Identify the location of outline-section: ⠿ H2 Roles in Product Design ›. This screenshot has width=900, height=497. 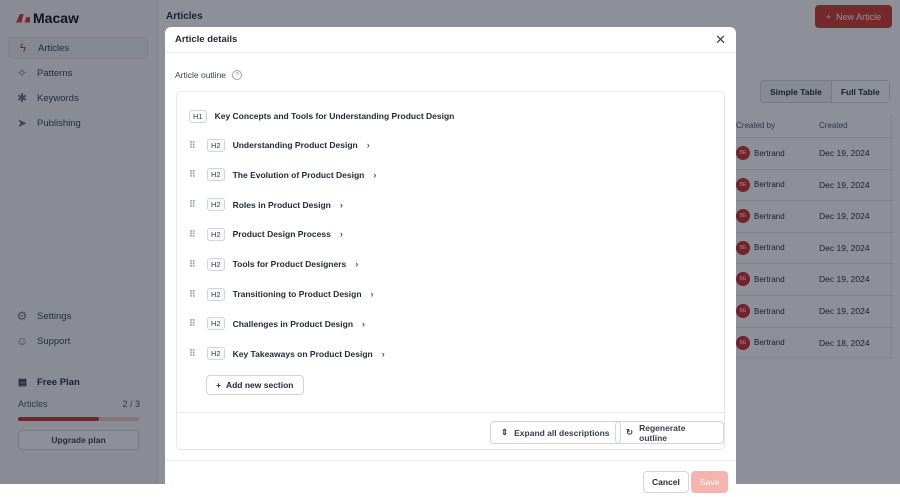
(266, 205).